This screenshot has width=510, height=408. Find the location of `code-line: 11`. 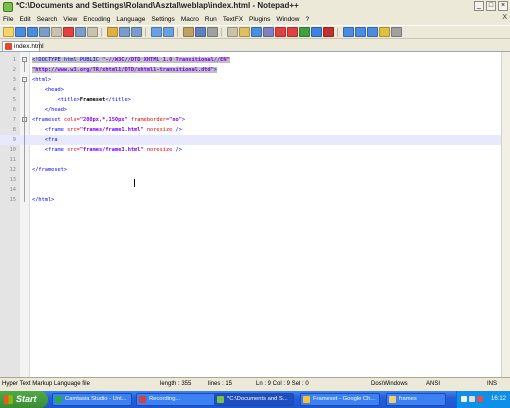

code-line: 11 is located at coordinates (255, 160).